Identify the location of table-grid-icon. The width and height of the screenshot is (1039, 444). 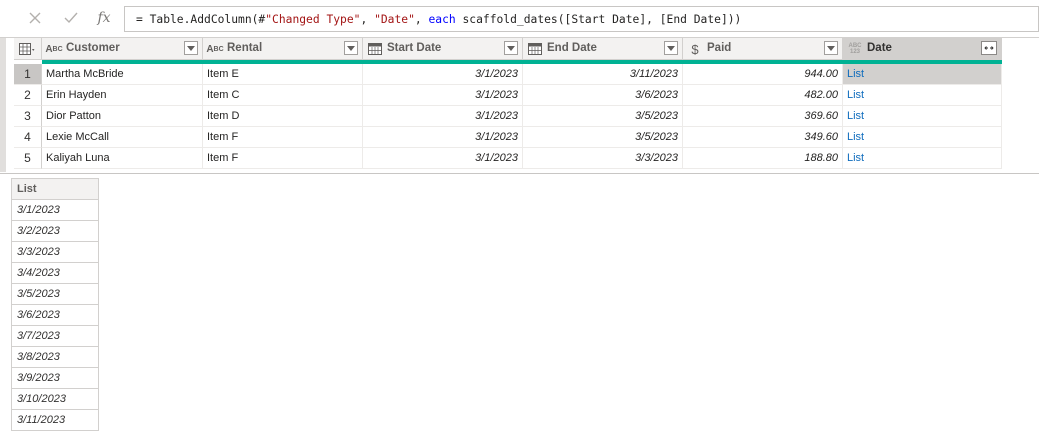
(27, 49).